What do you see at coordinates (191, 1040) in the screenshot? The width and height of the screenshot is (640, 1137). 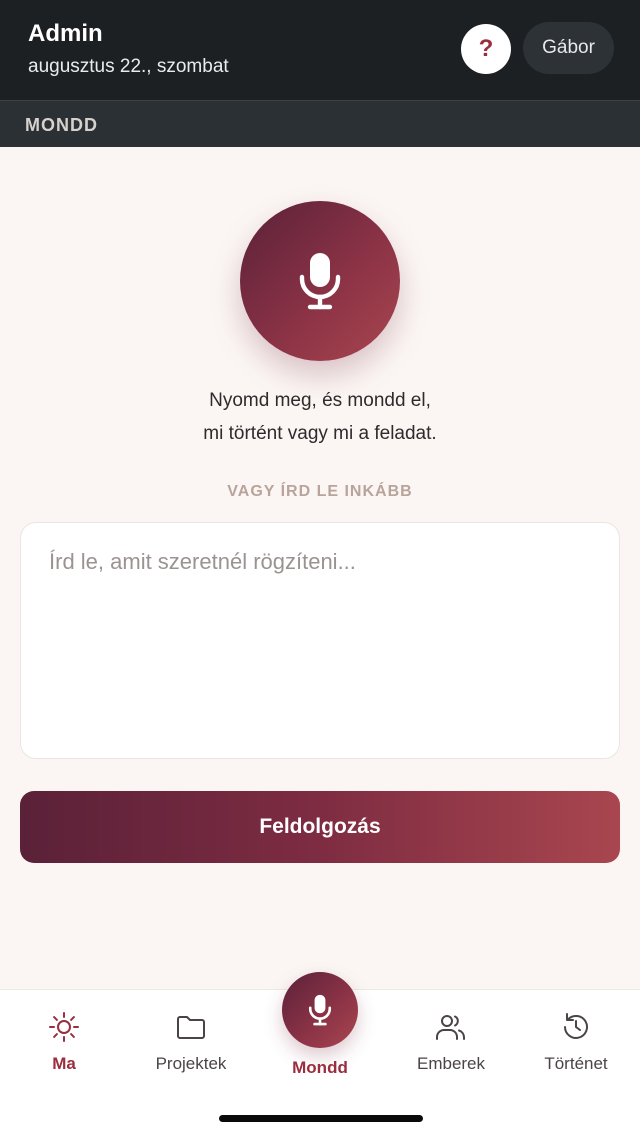 I see `nav-item-projektek: Projektek` at bounding box center [191, 1040].